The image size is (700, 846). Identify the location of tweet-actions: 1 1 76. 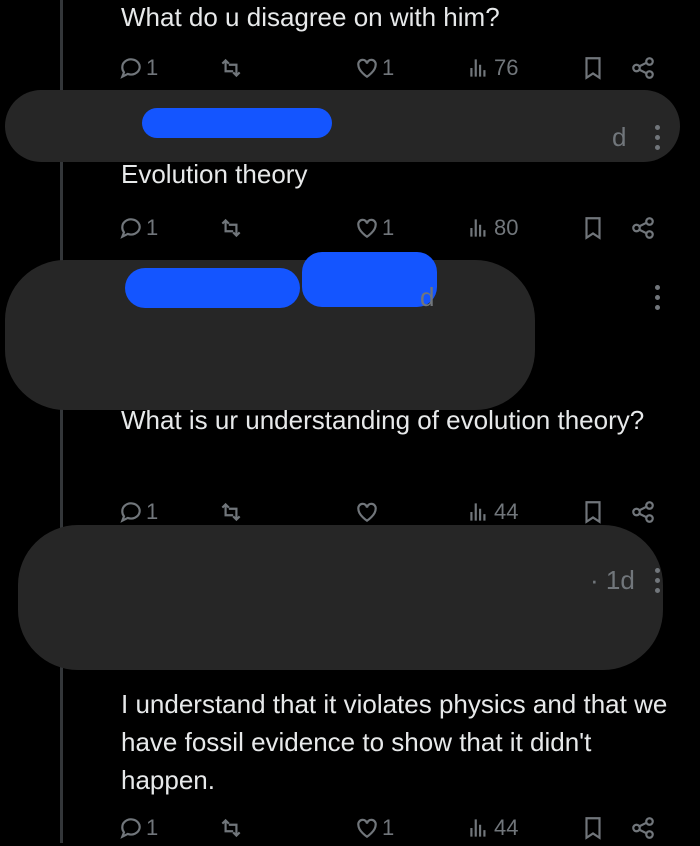
(393, 68).